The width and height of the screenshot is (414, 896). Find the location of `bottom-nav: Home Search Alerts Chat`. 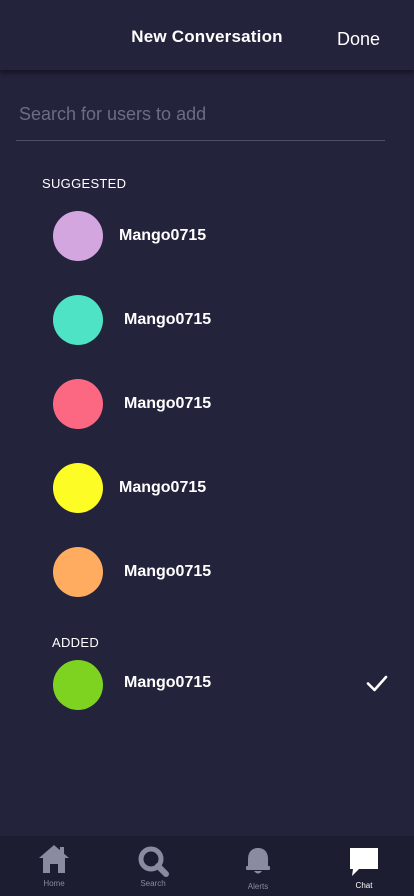

bottom-nav: Home Search Alerts Chat is located at coordinates (207, 866).